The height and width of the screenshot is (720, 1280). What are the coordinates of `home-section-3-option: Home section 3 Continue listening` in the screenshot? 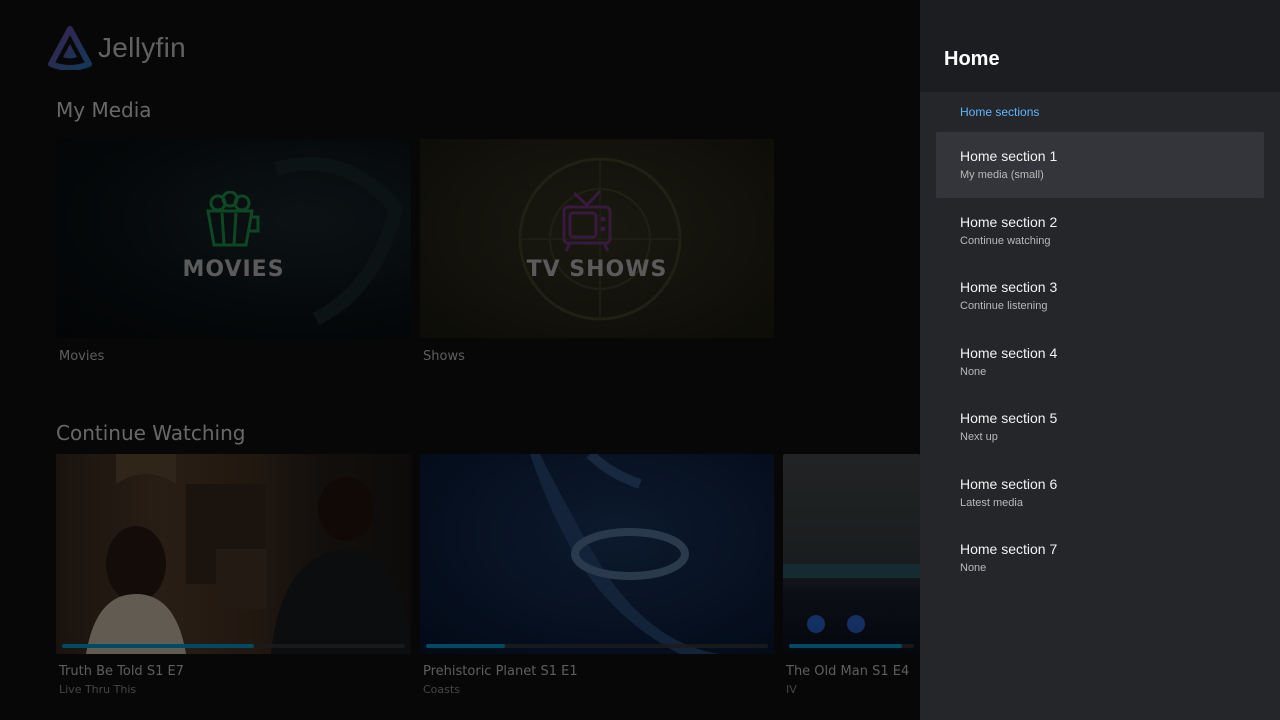 It's located at (1100, 296).